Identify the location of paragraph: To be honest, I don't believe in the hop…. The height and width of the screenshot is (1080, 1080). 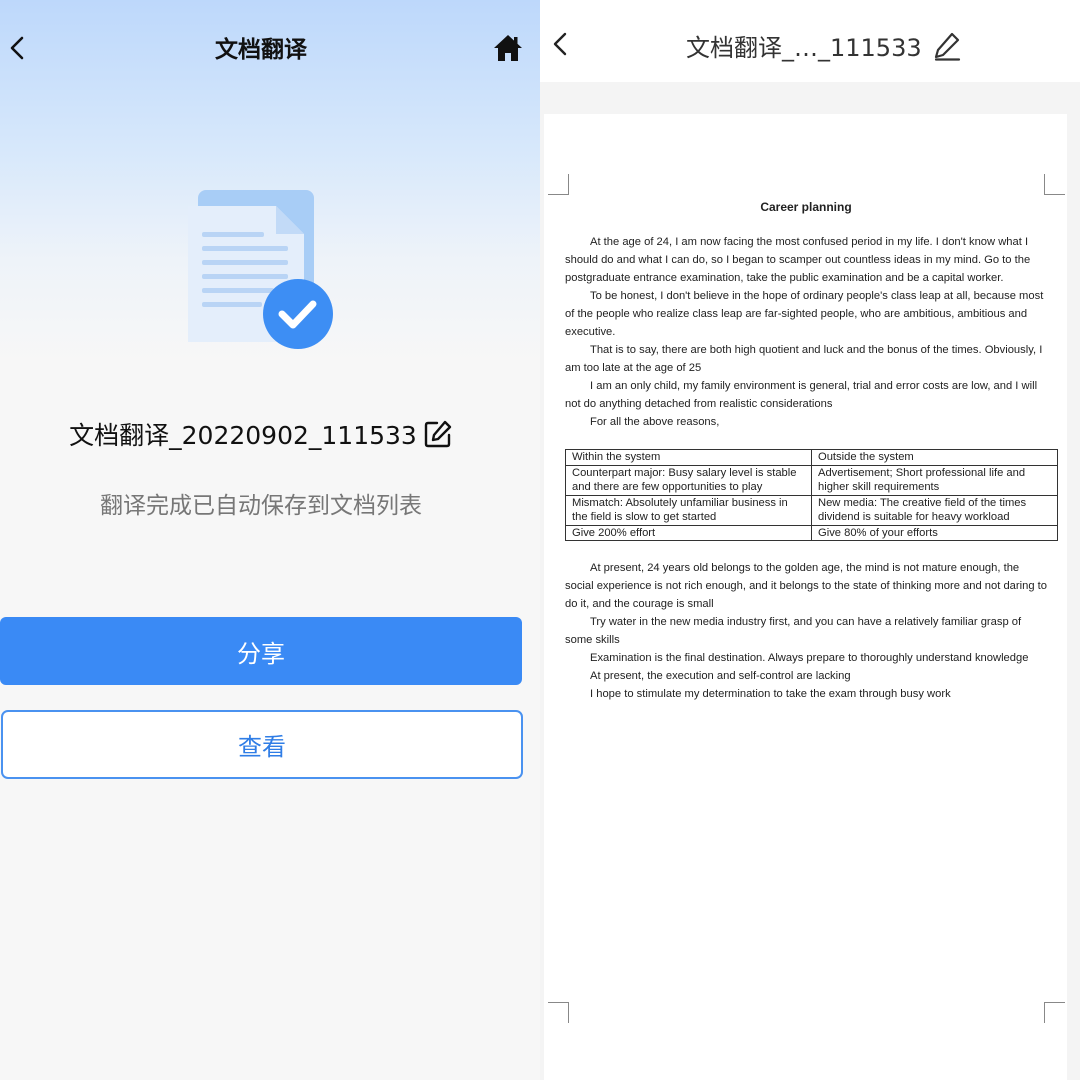
(804, 314).